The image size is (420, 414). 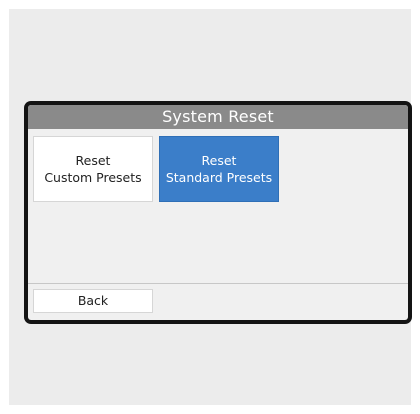 I want to click on reset-custom-presets-label-line2: Custom Presets, so click(x=93, y=177).